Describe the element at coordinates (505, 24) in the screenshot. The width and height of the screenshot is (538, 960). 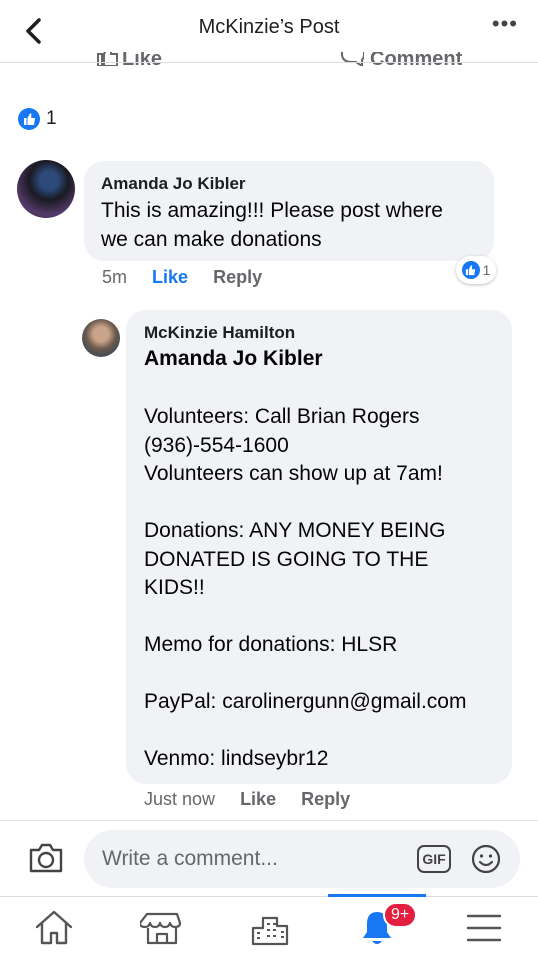
I see `more-icon: •••` at that location.